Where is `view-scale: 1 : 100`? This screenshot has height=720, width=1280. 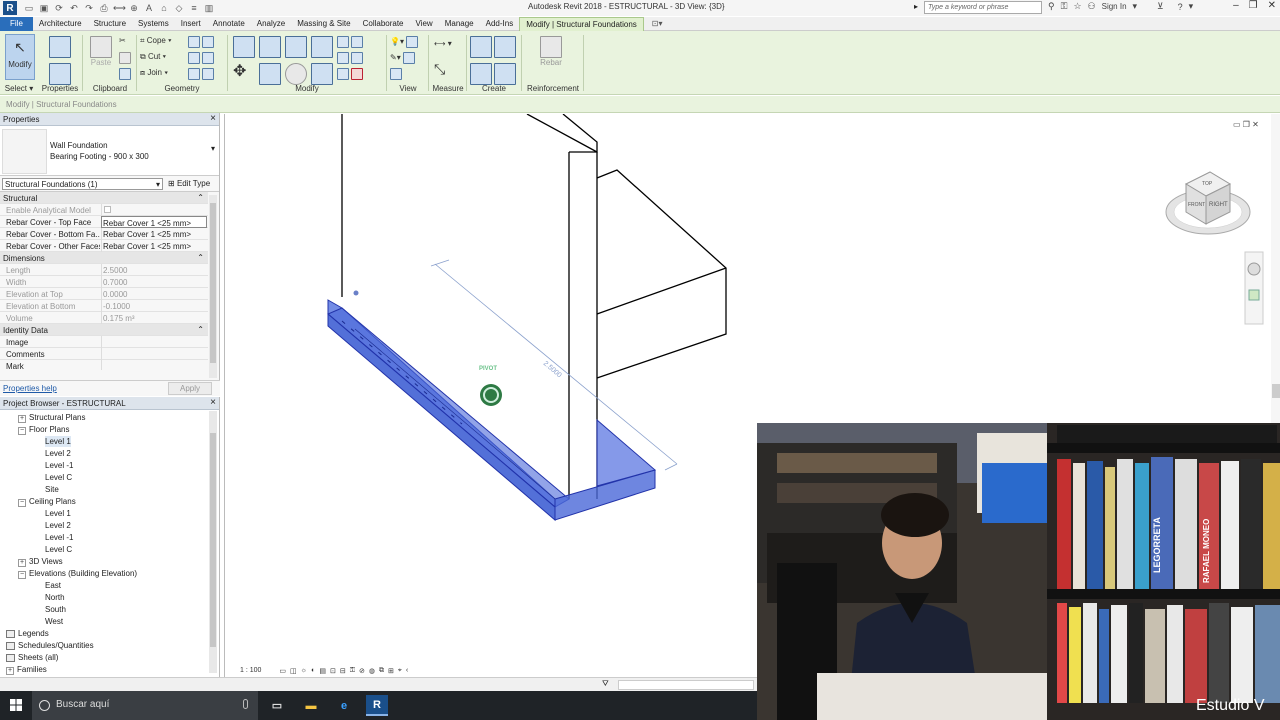 view-scale: 1 : 100 is located at coordinates (250, 670).